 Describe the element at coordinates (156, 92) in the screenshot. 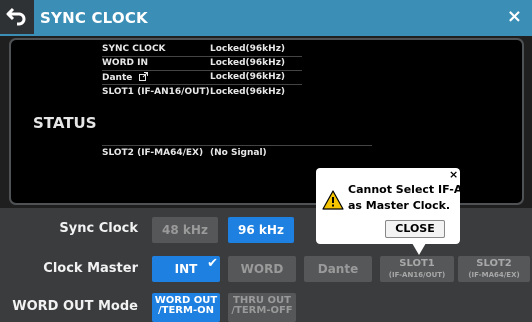

I see `status-row-name: SLOT1 (IF-AN16/OUT)` at that location.